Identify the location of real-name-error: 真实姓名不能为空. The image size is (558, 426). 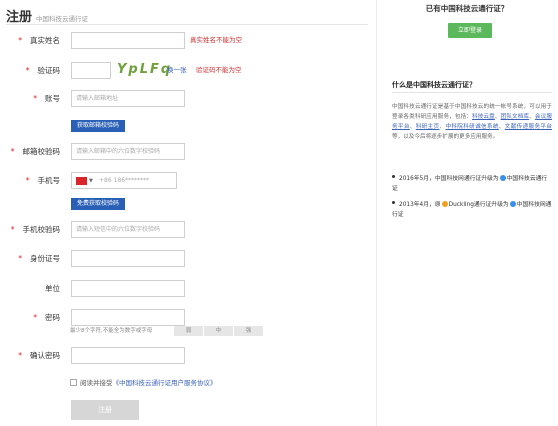
(216, 40).